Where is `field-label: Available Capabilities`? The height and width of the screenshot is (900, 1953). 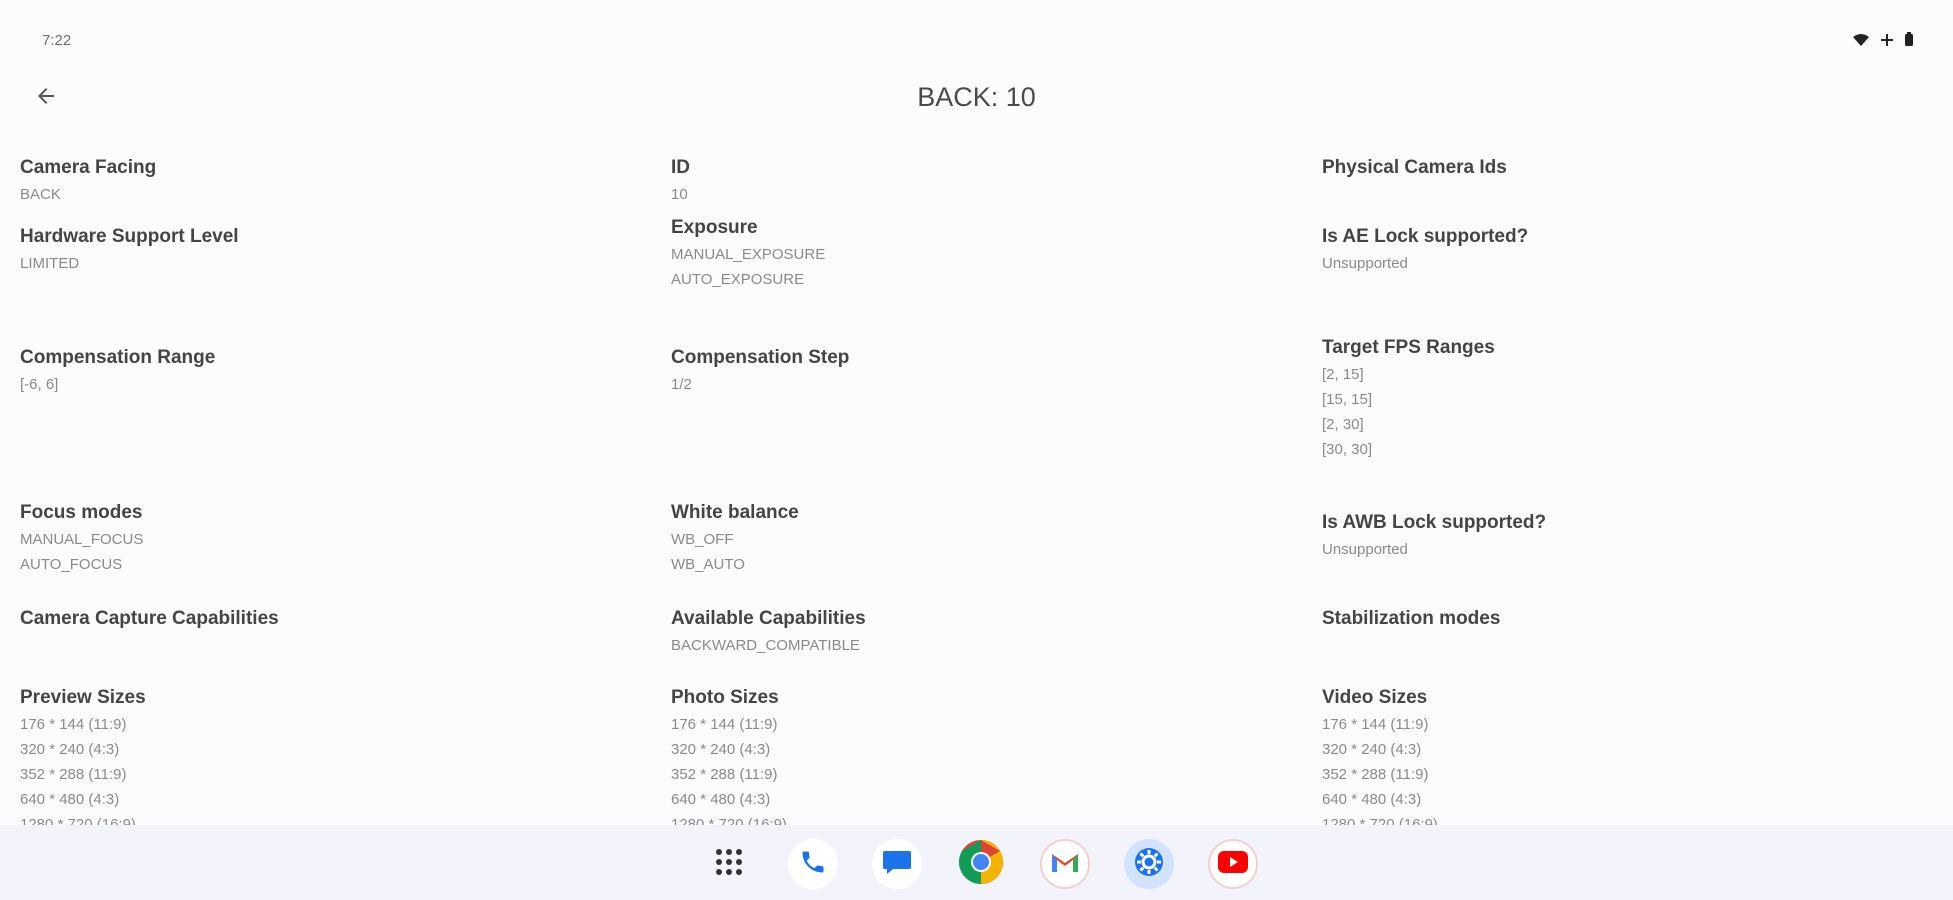
field-label: Available Capabilities is located at coordinates (768, 618).